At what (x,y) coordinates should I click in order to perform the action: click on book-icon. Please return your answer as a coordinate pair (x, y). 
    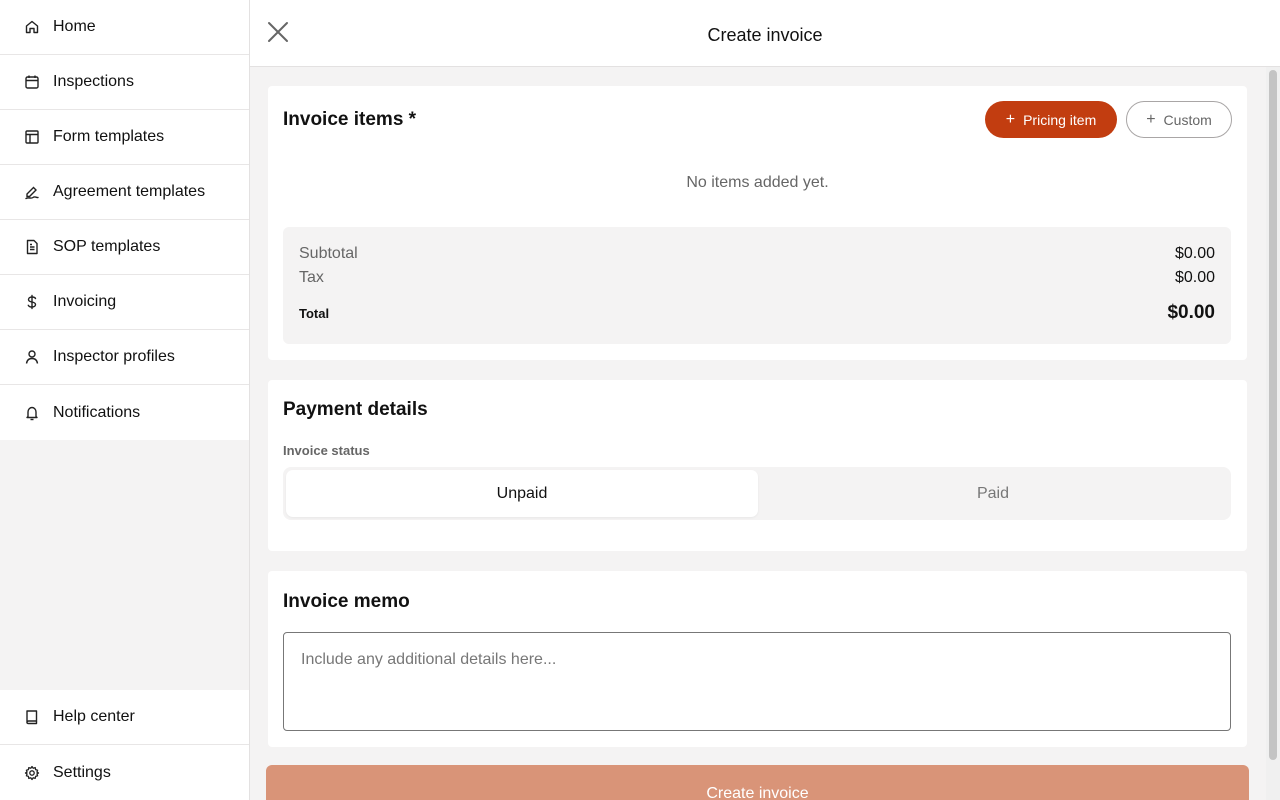
    Looking at the image, I should click on (32, 717).